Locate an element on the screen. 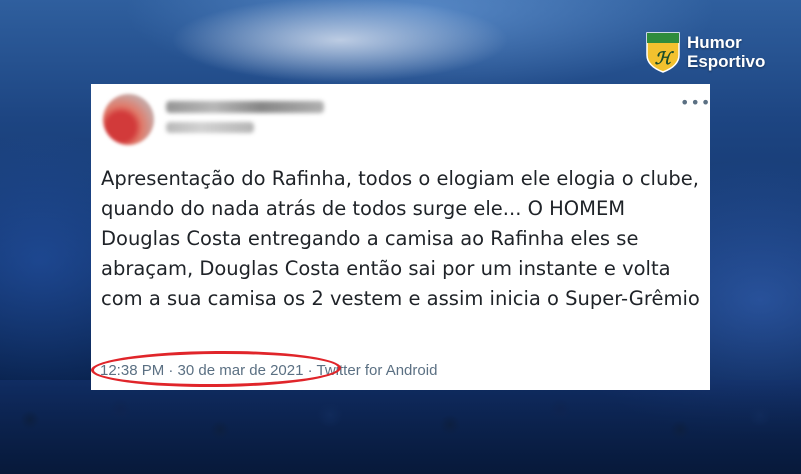 This screenshot has height=474, width=801. logo-wordmark: Humor Esportivo is located at coordinates (726, 52).